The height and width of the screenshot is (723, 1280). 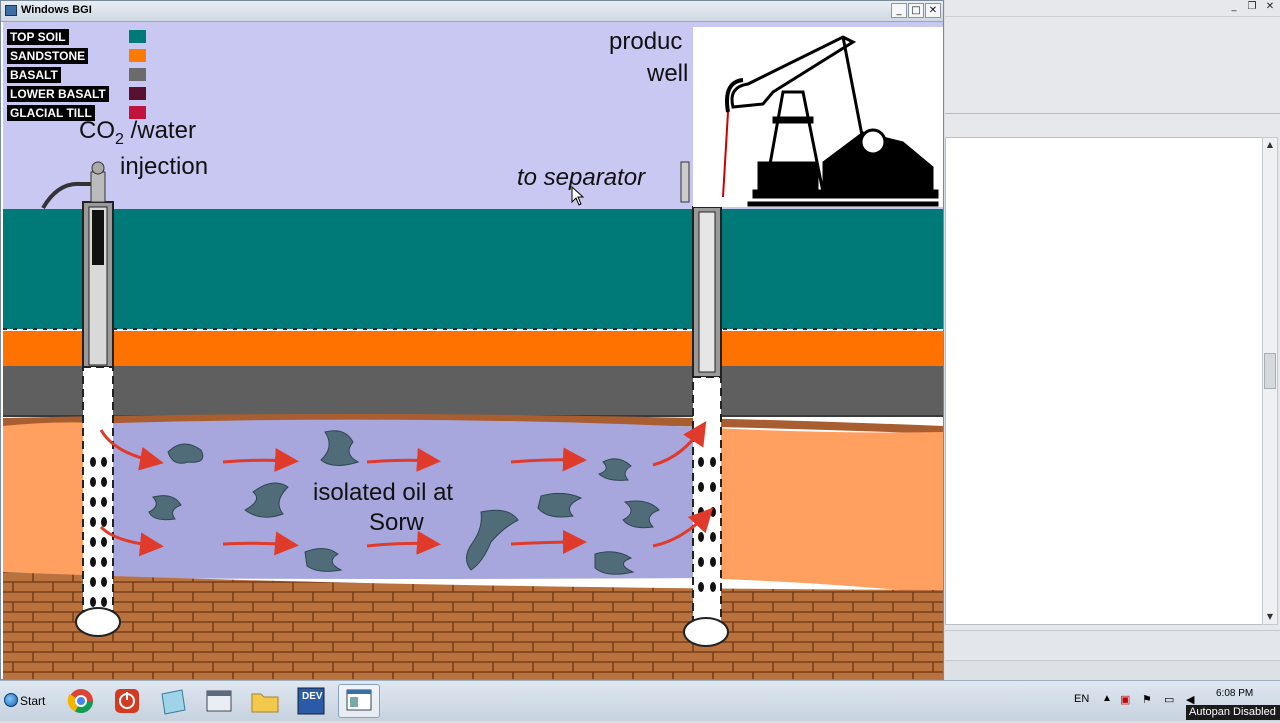 I want to click on basalt-layer, so click(x=473, y=391).